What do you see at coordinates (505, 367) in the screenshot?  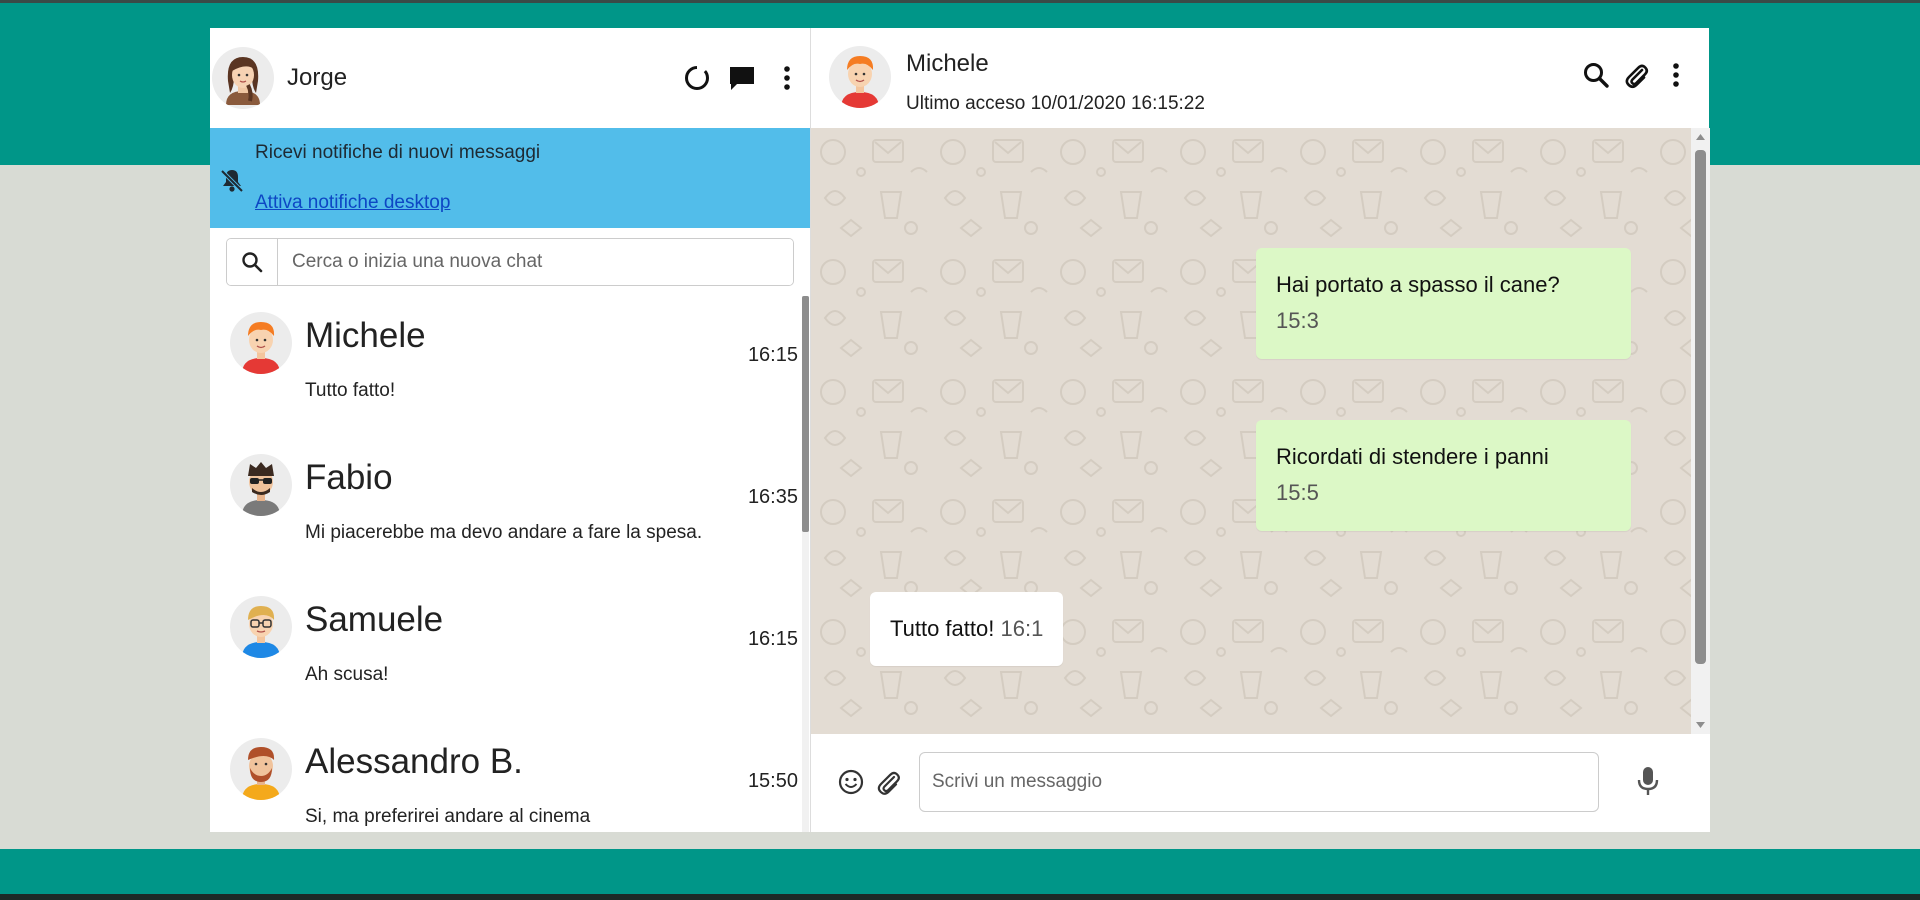 I see `chat-item-michele: Michele 16:15 Tutto fatto!` at bounding box center [505, 367].